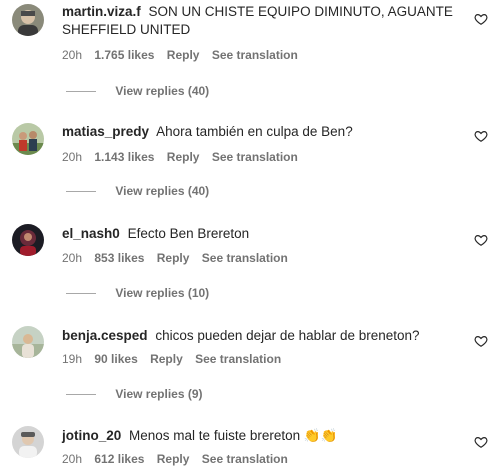 This screenshot has width=500, height=473. What do you see at coordinates (72, 359) in the screenshot?
I see `comment-time: 19h` at bounding box center [72, 359].